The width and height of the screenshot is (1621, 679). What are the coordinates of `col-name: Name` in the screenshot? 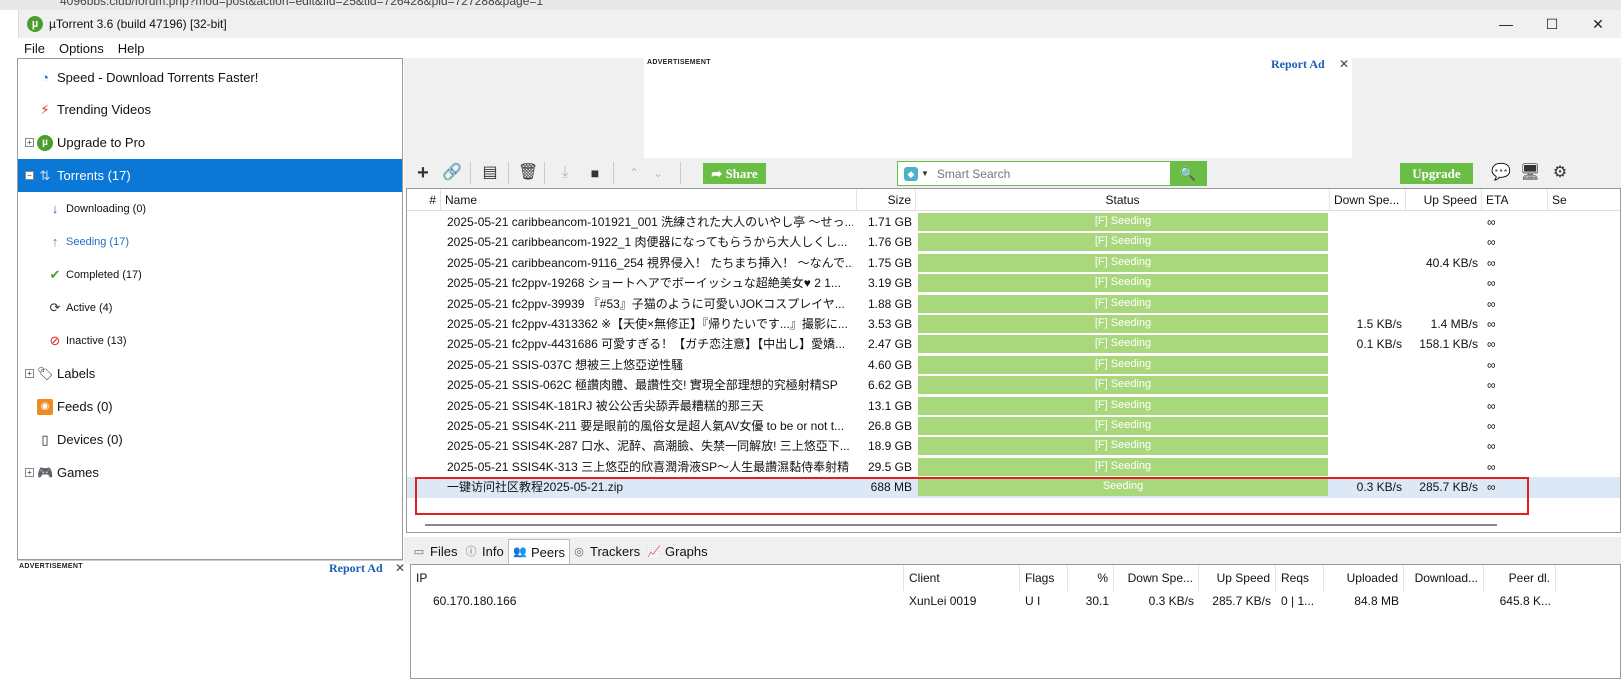 It's located at (649, 200).